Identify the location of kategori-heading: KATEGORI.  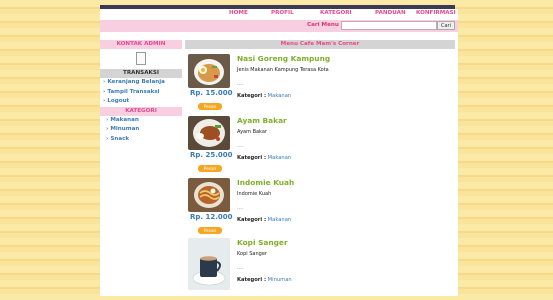
(141, 111).